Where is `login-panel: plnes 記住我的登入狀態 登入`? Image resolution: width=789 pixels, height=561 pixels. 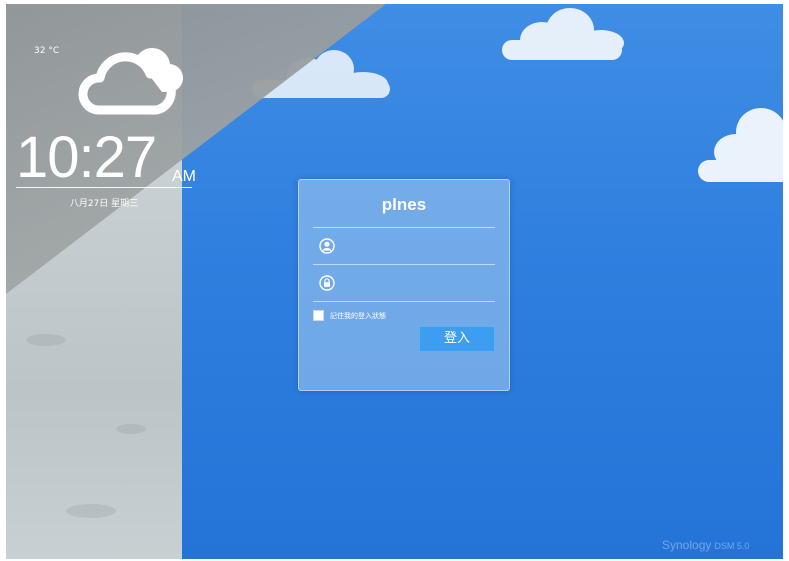
login-panel: plnes 記住我的登入狀態 登入 is located at coordinates (404, 285).